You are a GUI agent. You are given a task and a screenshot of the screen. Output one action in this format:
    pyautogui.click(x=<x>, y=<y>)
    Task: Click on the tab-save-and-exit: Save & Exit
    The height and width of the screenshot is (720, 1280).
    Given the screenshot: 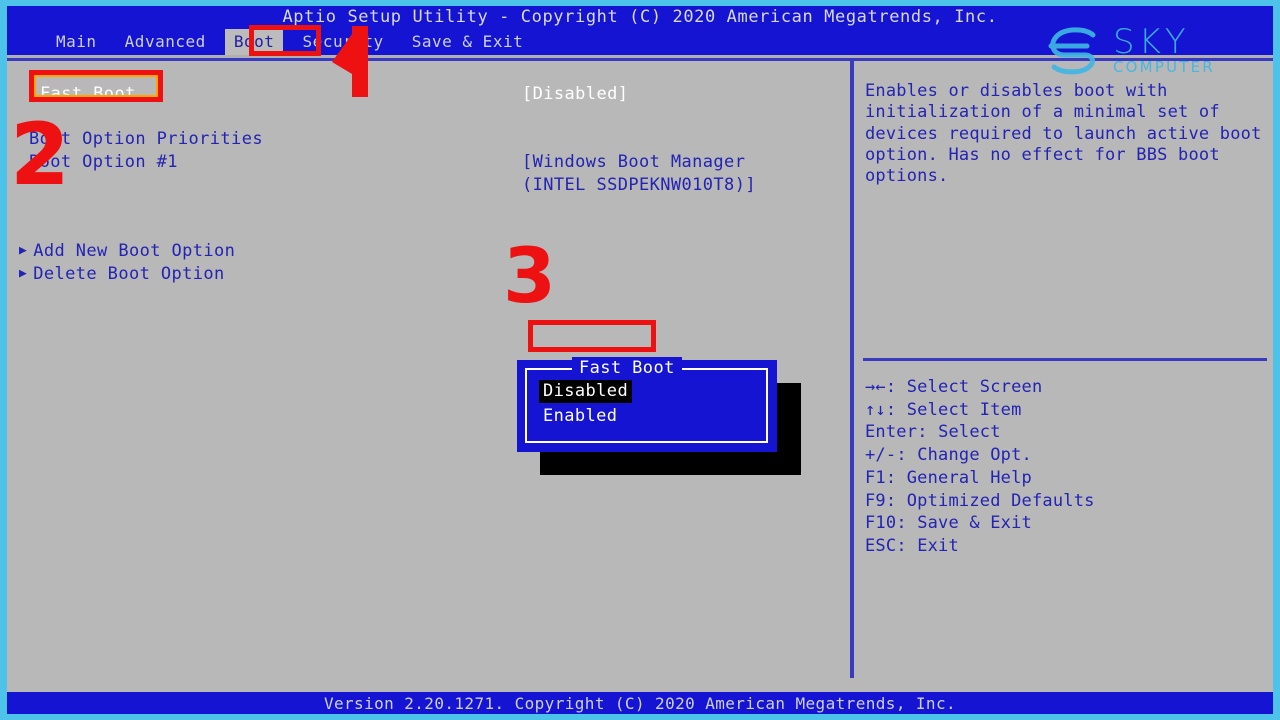 What is the action you would take?
    pyautogui.click(x=467, y=42)
    